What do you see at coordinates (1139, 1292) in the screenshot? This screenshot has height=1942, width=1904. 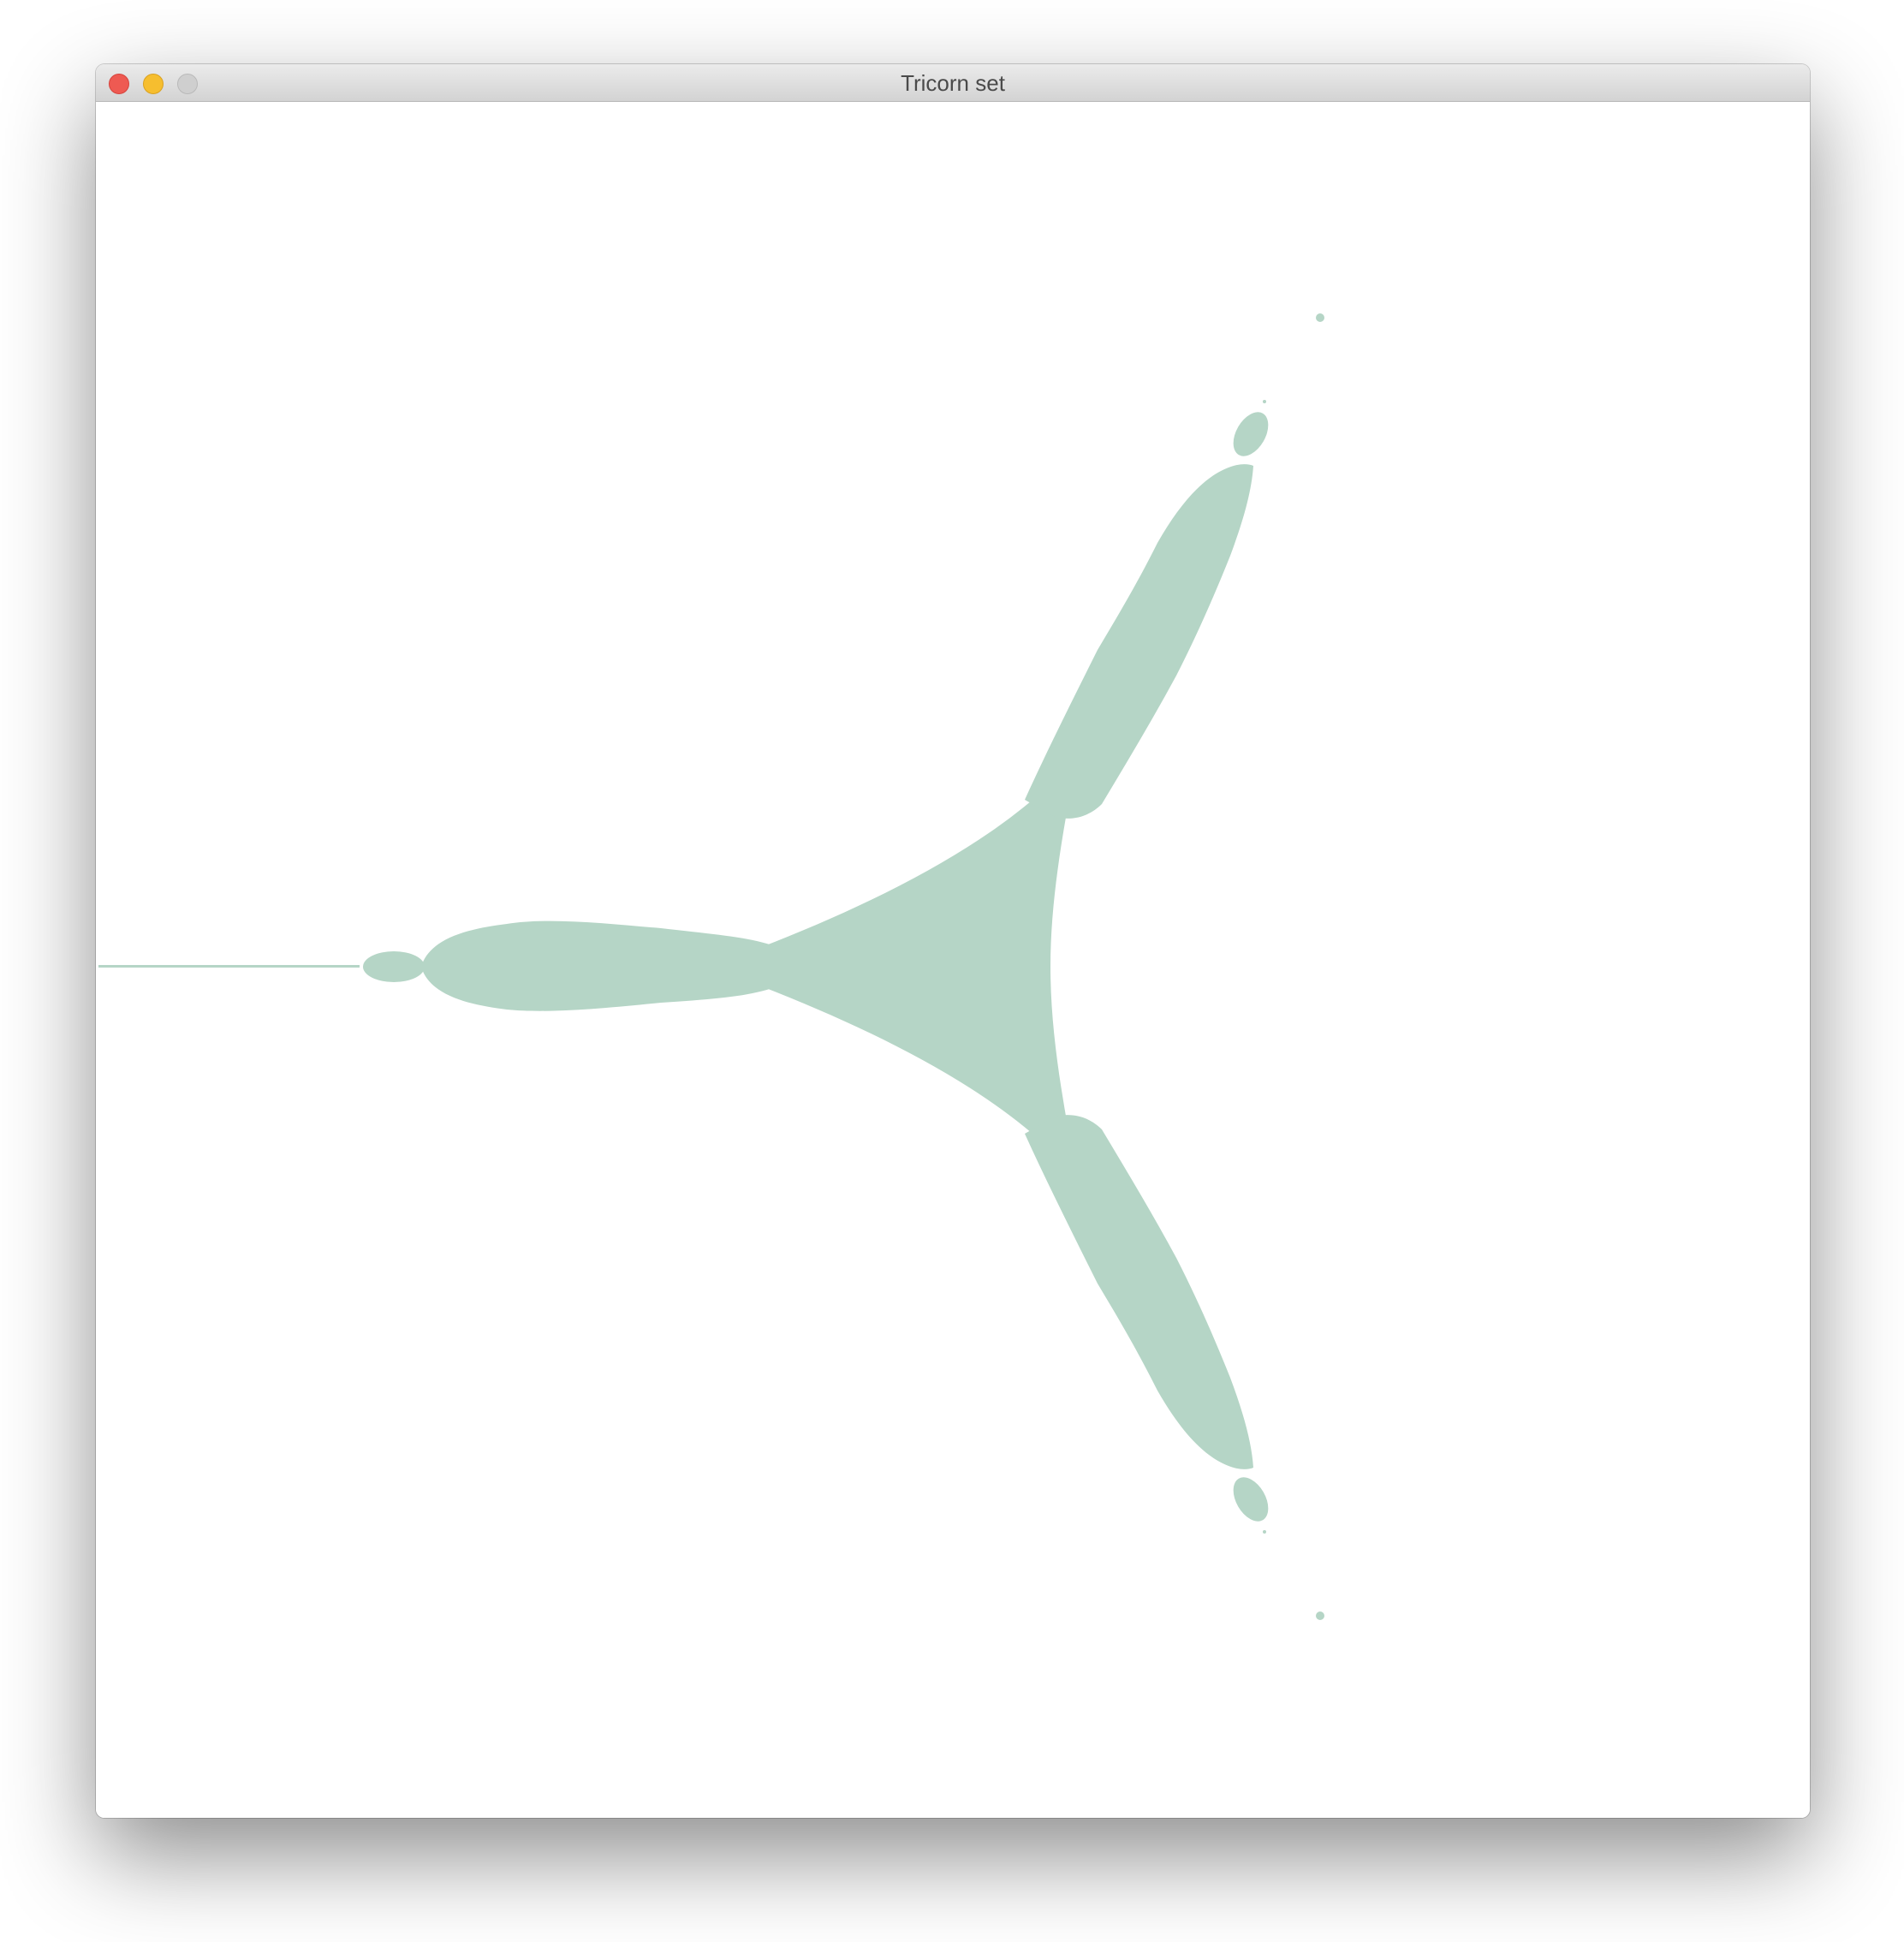 I see `fractal-lower-arm` at bounding box center [1139, 1292].